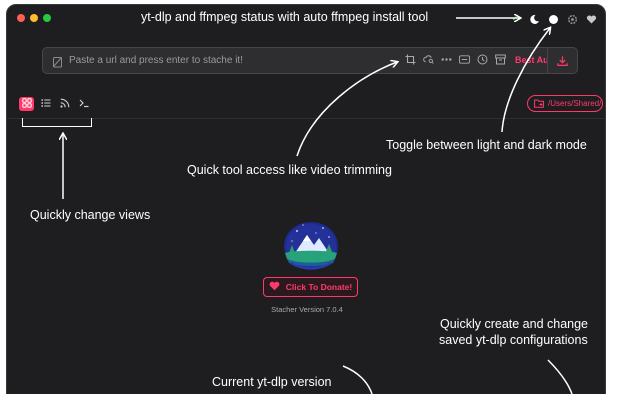 The width and height of the screenshot is (618, 394). What do you see at coordinates (500, 59) in the screenshot?
I see `archive-icon` at bounding box center [500, 59].